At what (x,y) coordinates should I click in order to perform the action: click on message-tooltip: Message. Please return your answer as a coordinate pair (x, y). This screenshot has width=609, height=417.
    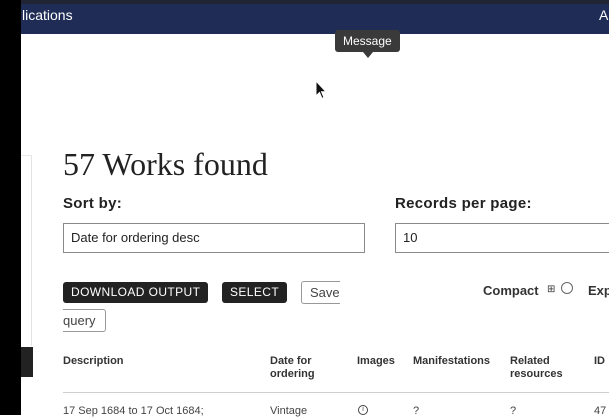
    Looking at the image, I should click on (367, 41).